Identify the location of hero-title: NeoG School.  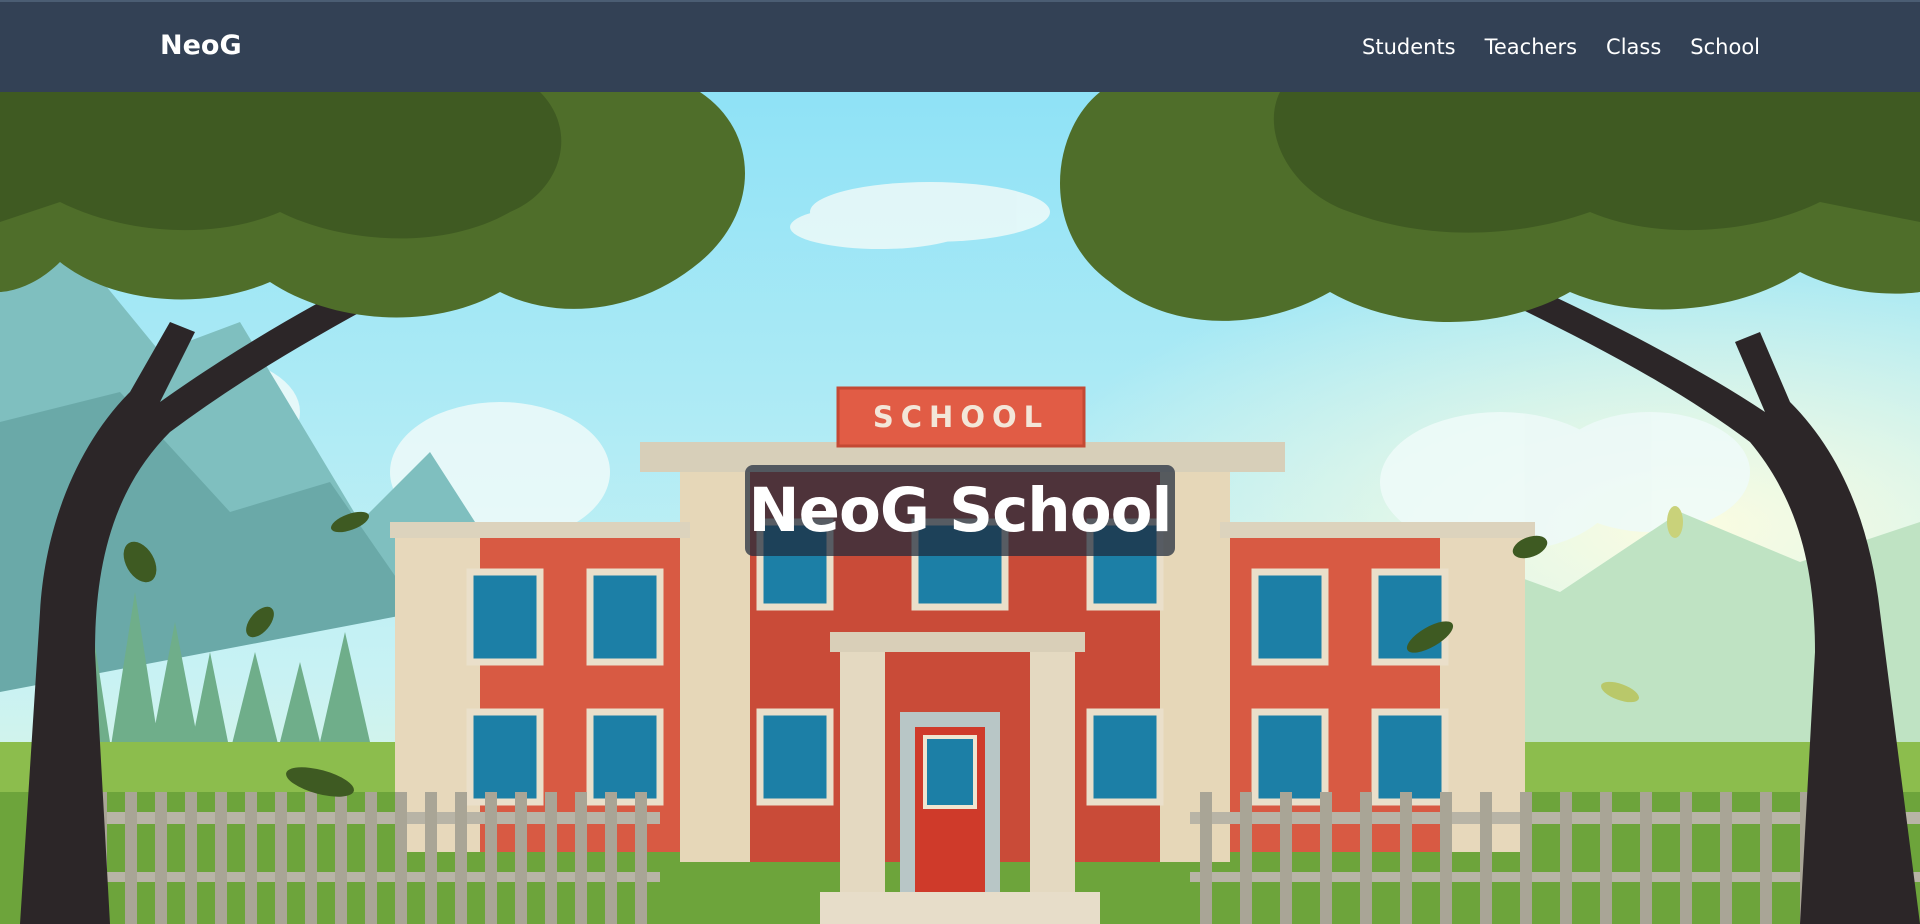
(960, 510).